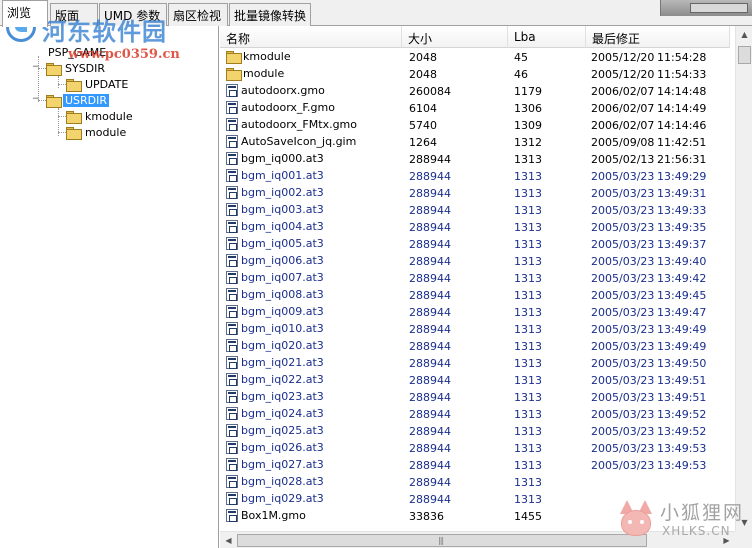 The height and width of the screenshot is (548, 752). I want to click on file-time: 13:49:40, so click(682, 261).